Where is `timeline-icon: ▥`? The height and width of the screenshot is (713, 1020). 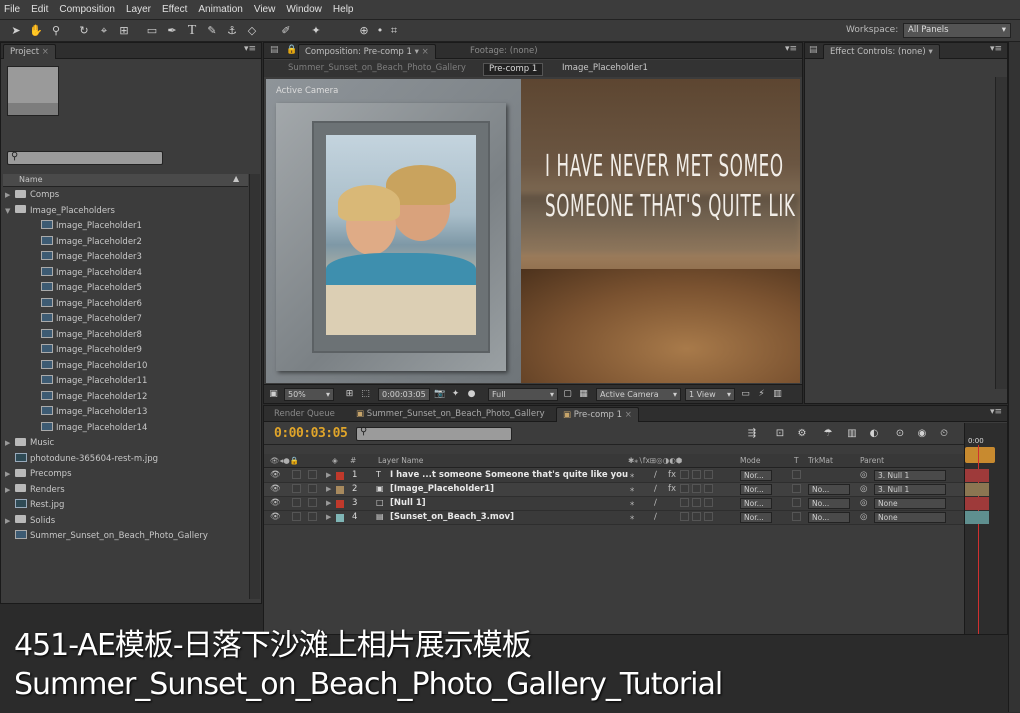 timeline-icon: ▥ is located at coordinates (777, 394).